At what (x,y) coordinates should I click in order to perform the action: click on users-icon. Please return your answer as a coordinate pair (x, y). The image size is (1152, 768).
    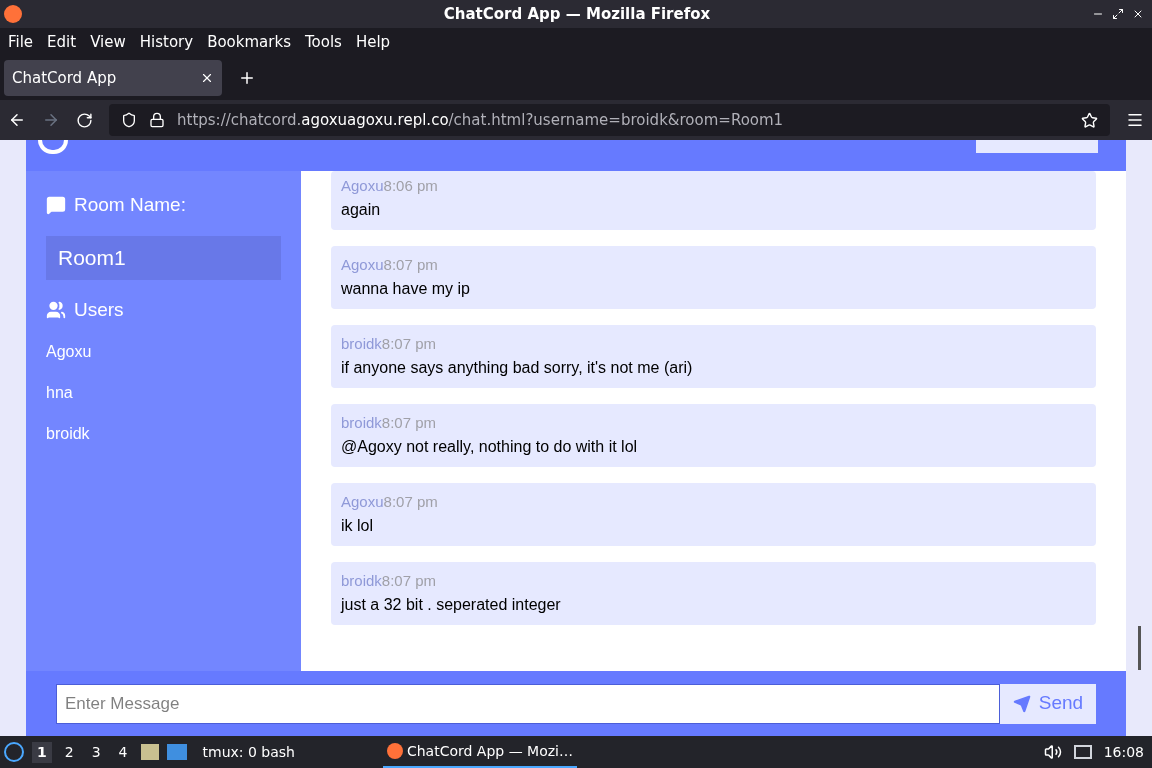
    Looking at the image, I should click on (56, 309).